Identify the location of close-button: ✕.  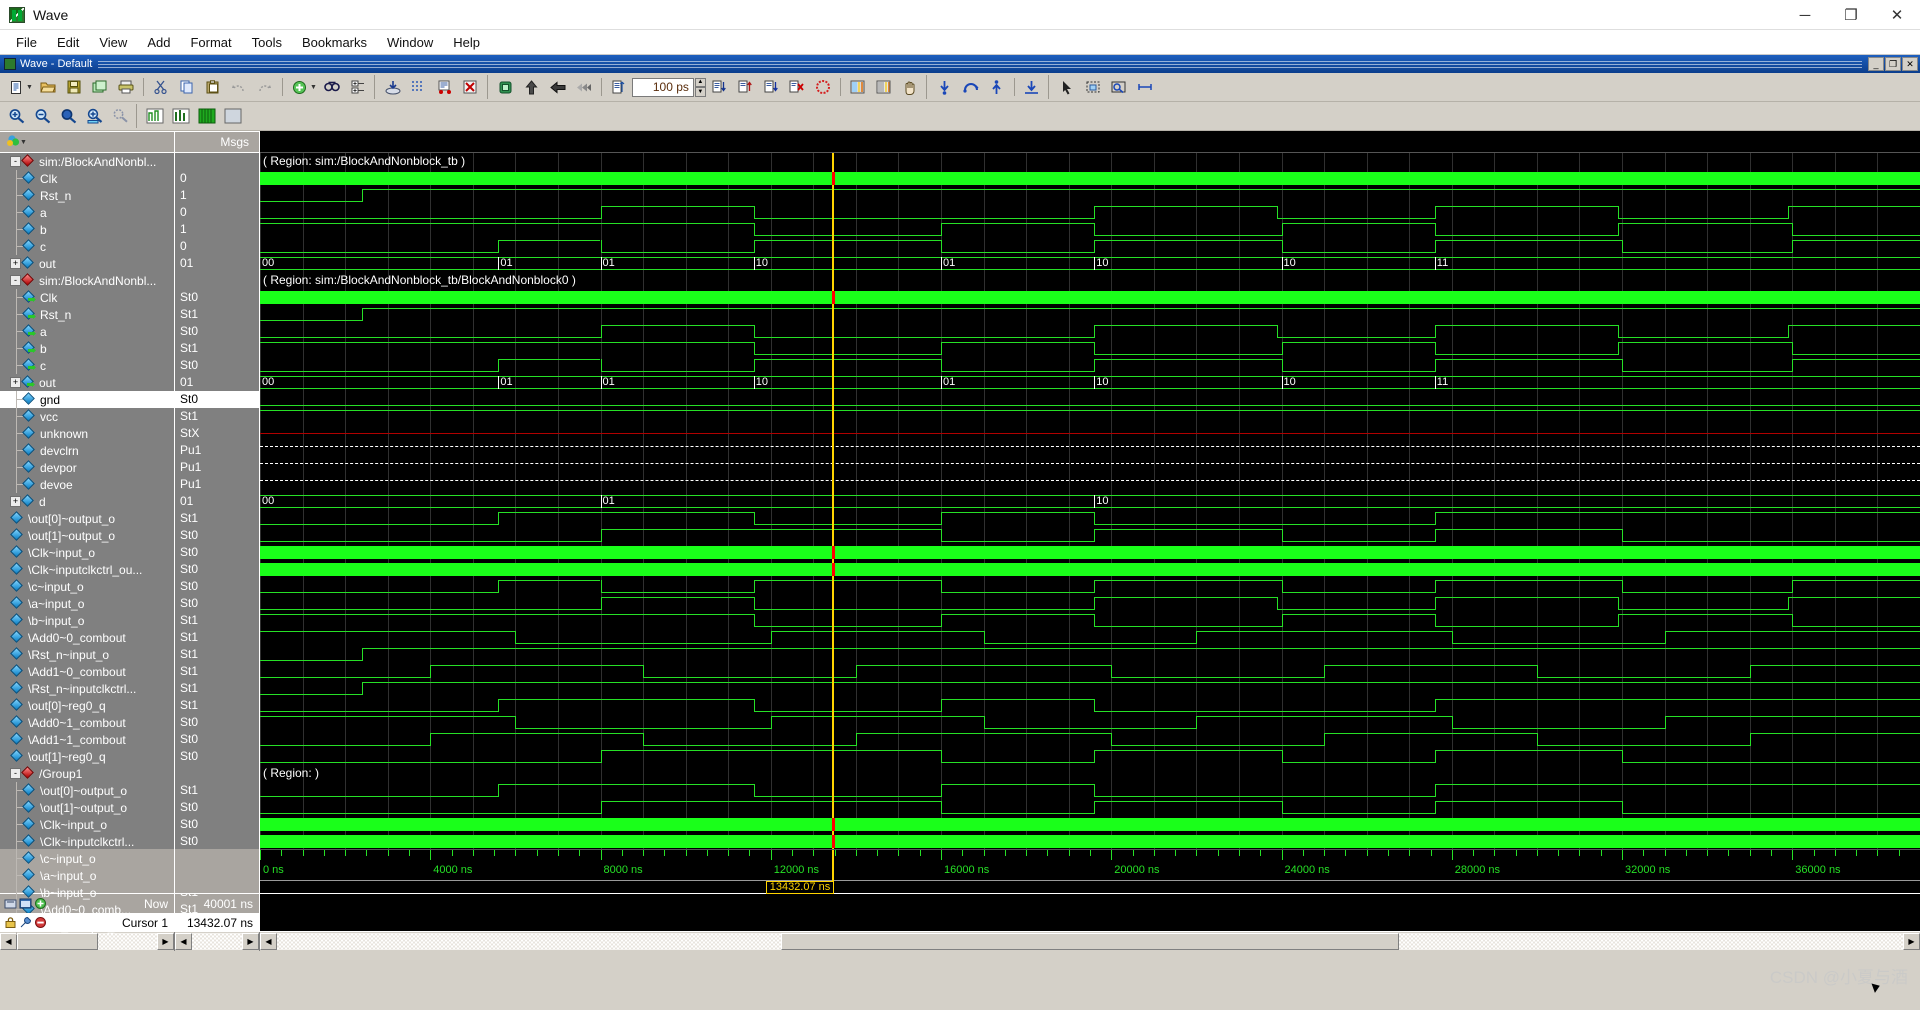
(1897, 15).